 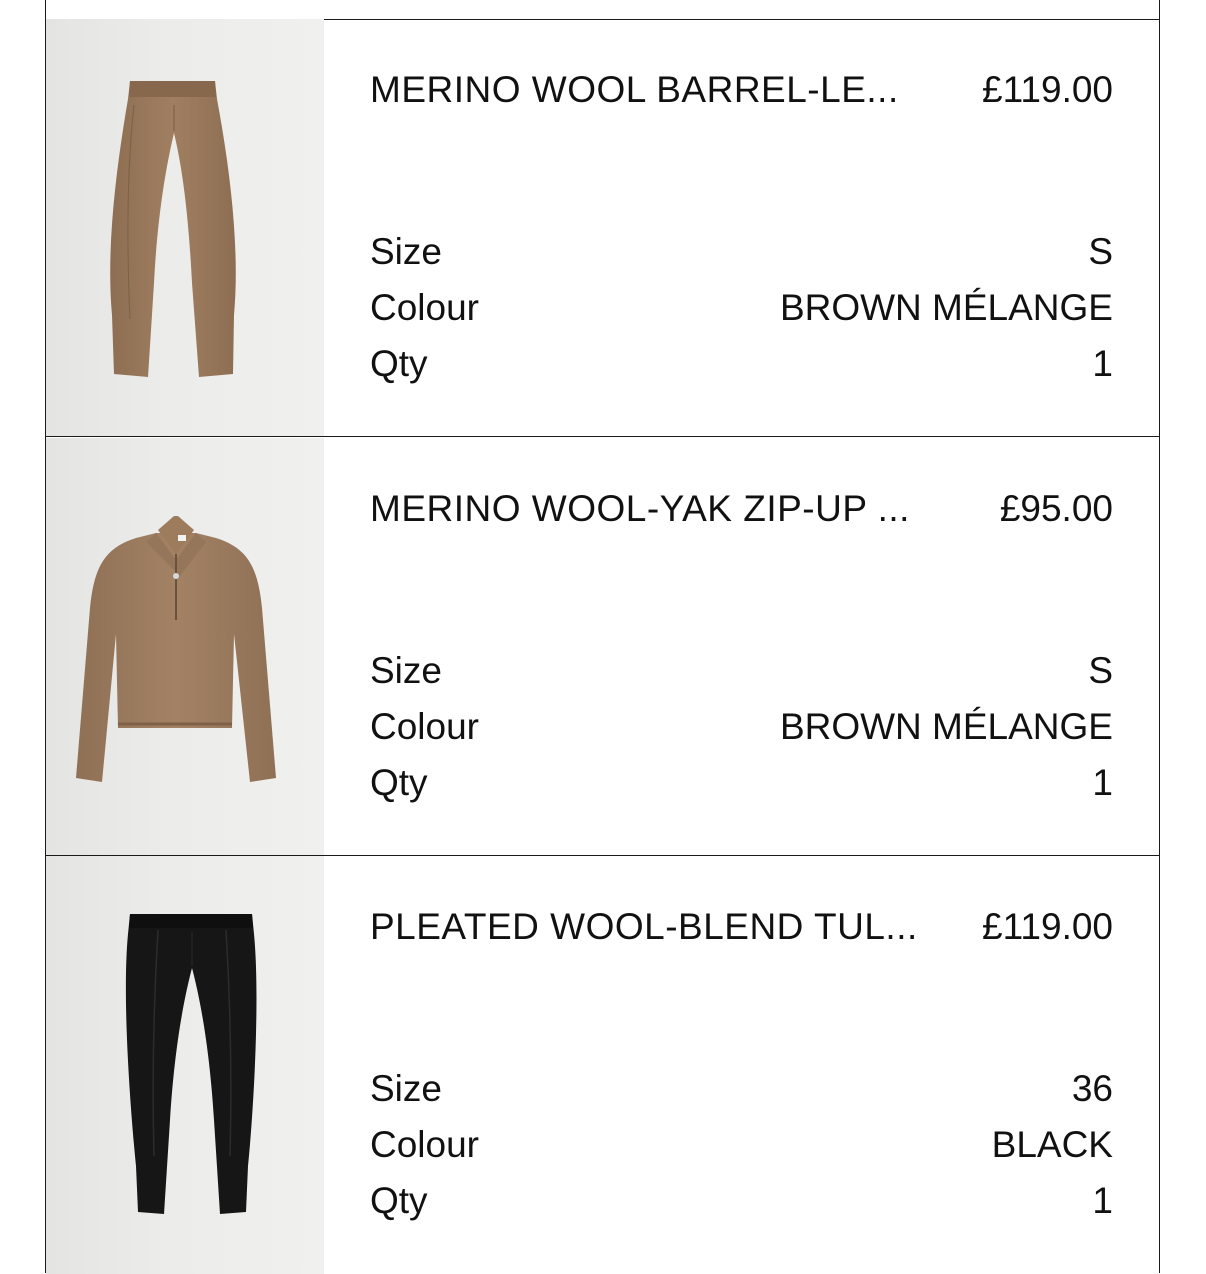 What do you see at coordinates (1056, 508) in the screenshot?
I see `product-price: £95.00` at bounding box center [1056, 508].